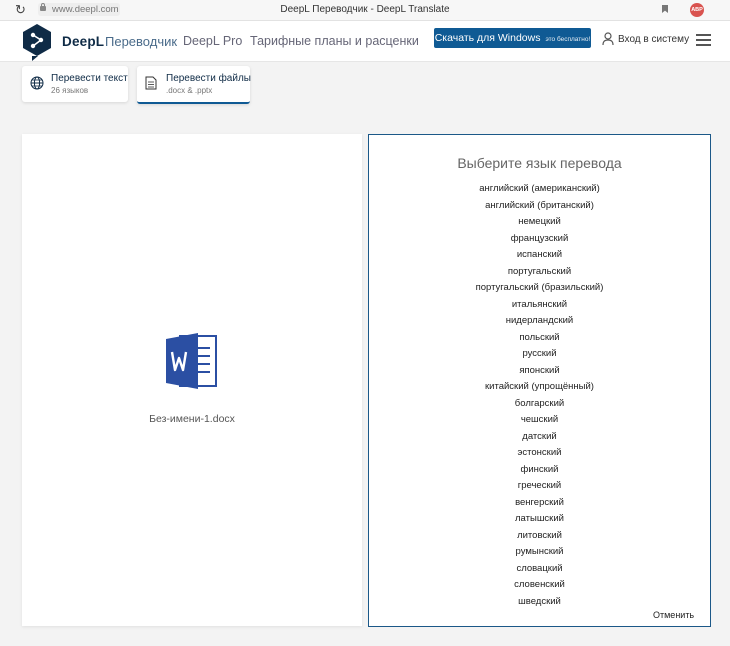 This screenshot has width=730, height=646. What do you see at coordinates (539, 602) in the screenshot?
I see `language-option: шведский` at bounding box center [539, 602].